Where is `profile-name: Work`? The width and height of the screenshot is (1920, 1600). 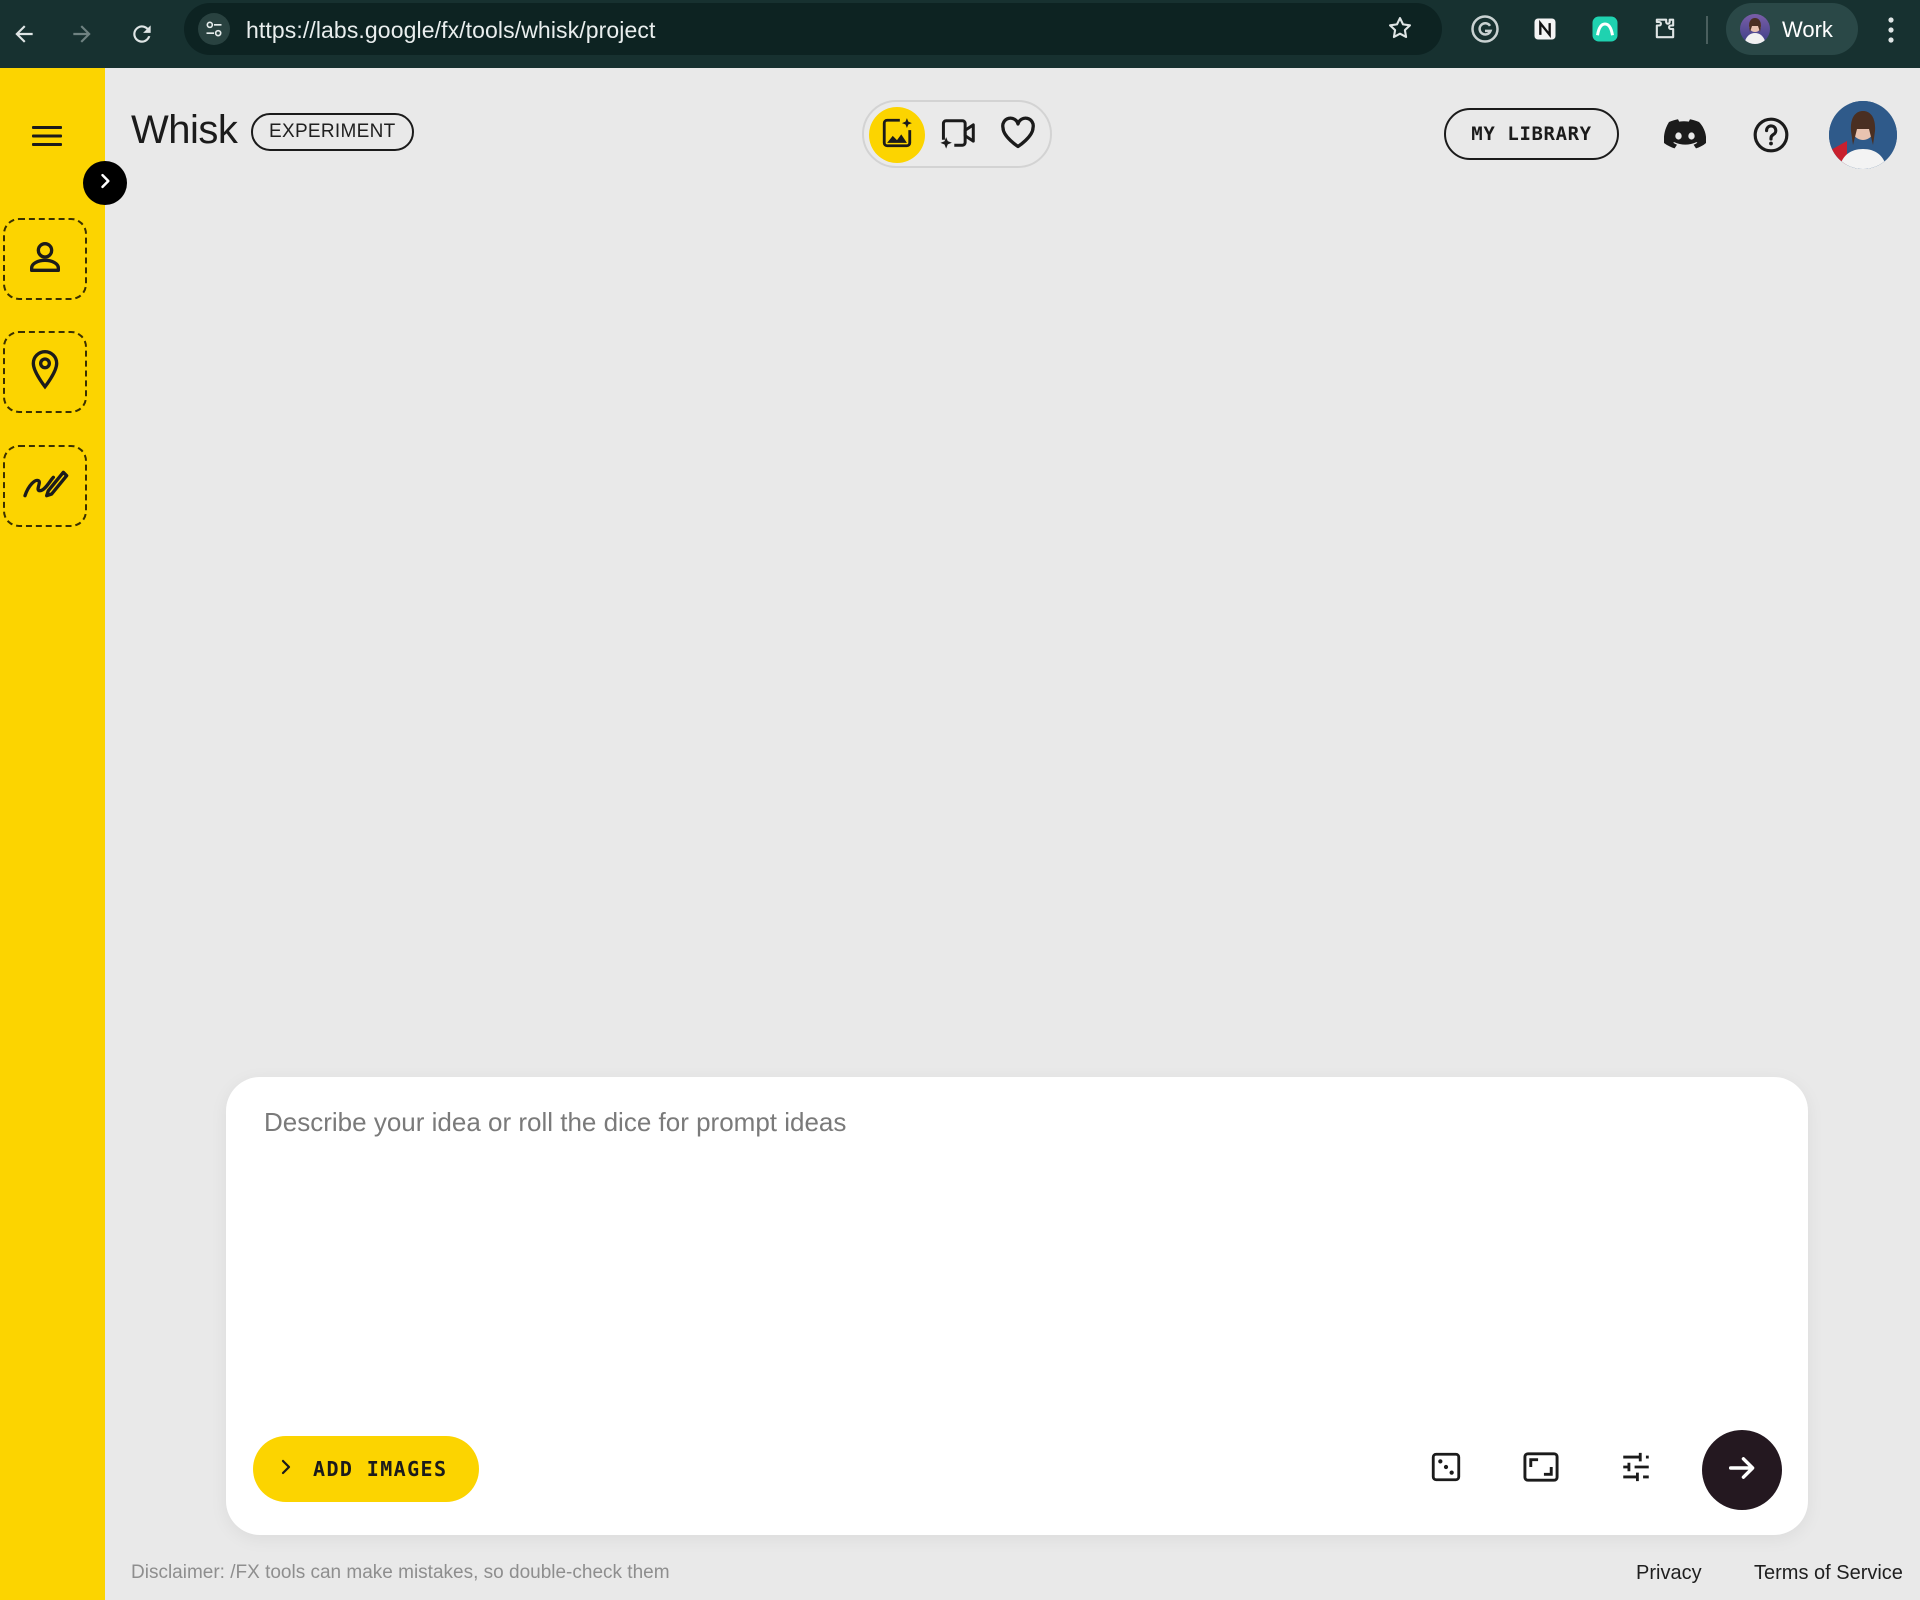
profile-name: Work is located at coordinates (1807, 29).